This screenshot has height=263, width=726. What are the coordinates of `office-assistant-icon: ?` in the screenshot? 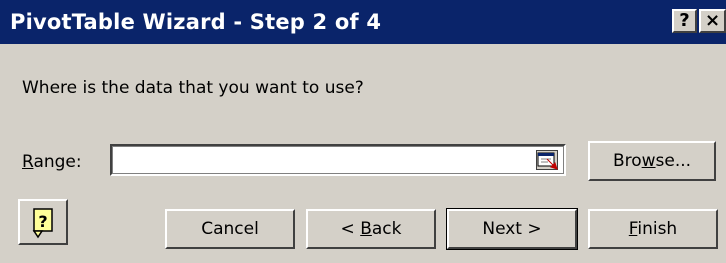 It's located at (42, 223).